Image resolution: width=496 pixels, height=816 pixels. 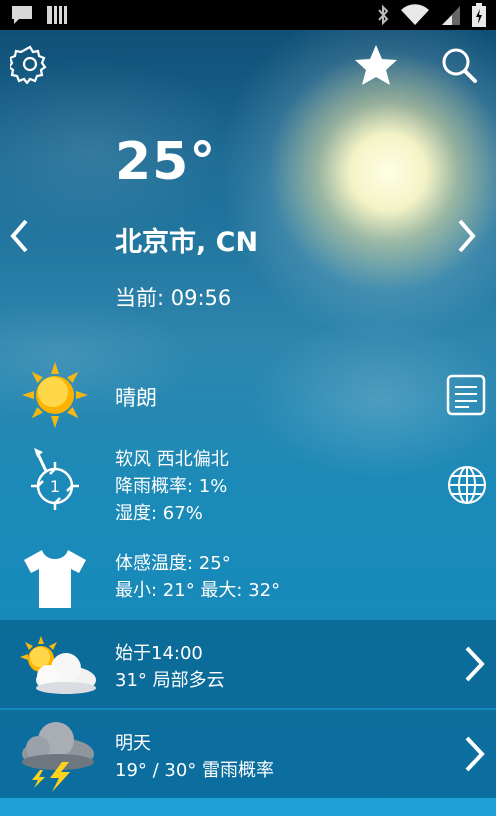 I want to click on bluetooth-icon, so click(x=383, y=17).